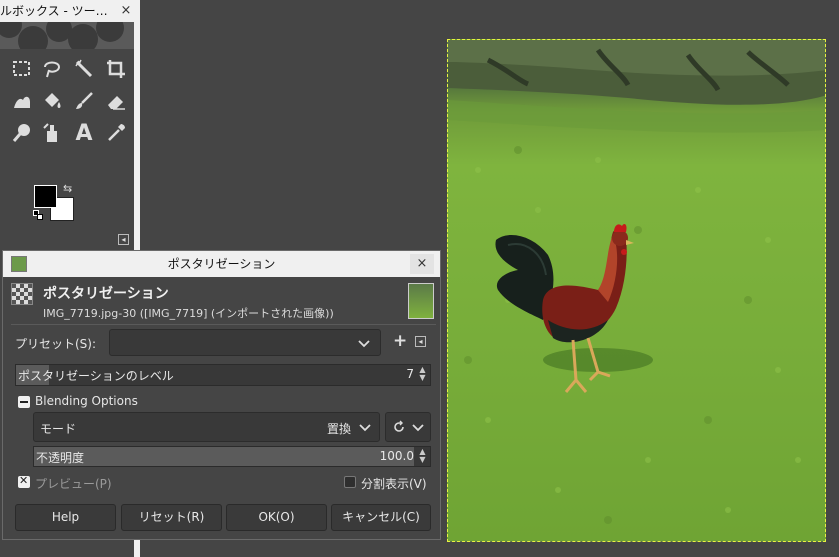 The image size is (839, 557). Describe the element at coordinates (52, 69) in the screenshot. I see `free-select-icon` at that location.